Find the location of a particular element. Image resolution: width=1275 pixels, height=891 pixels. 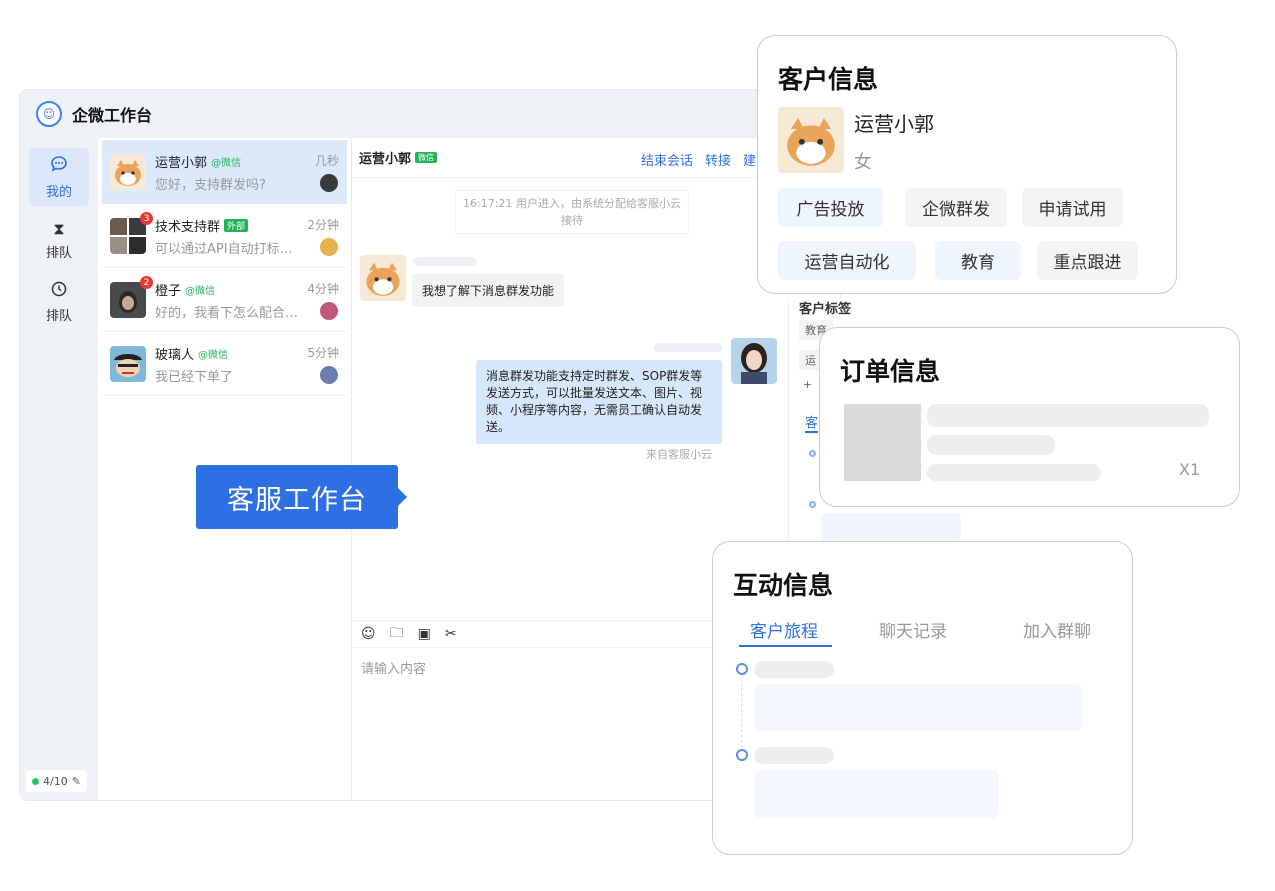

timeline-line is located at coordinates (741, 718).